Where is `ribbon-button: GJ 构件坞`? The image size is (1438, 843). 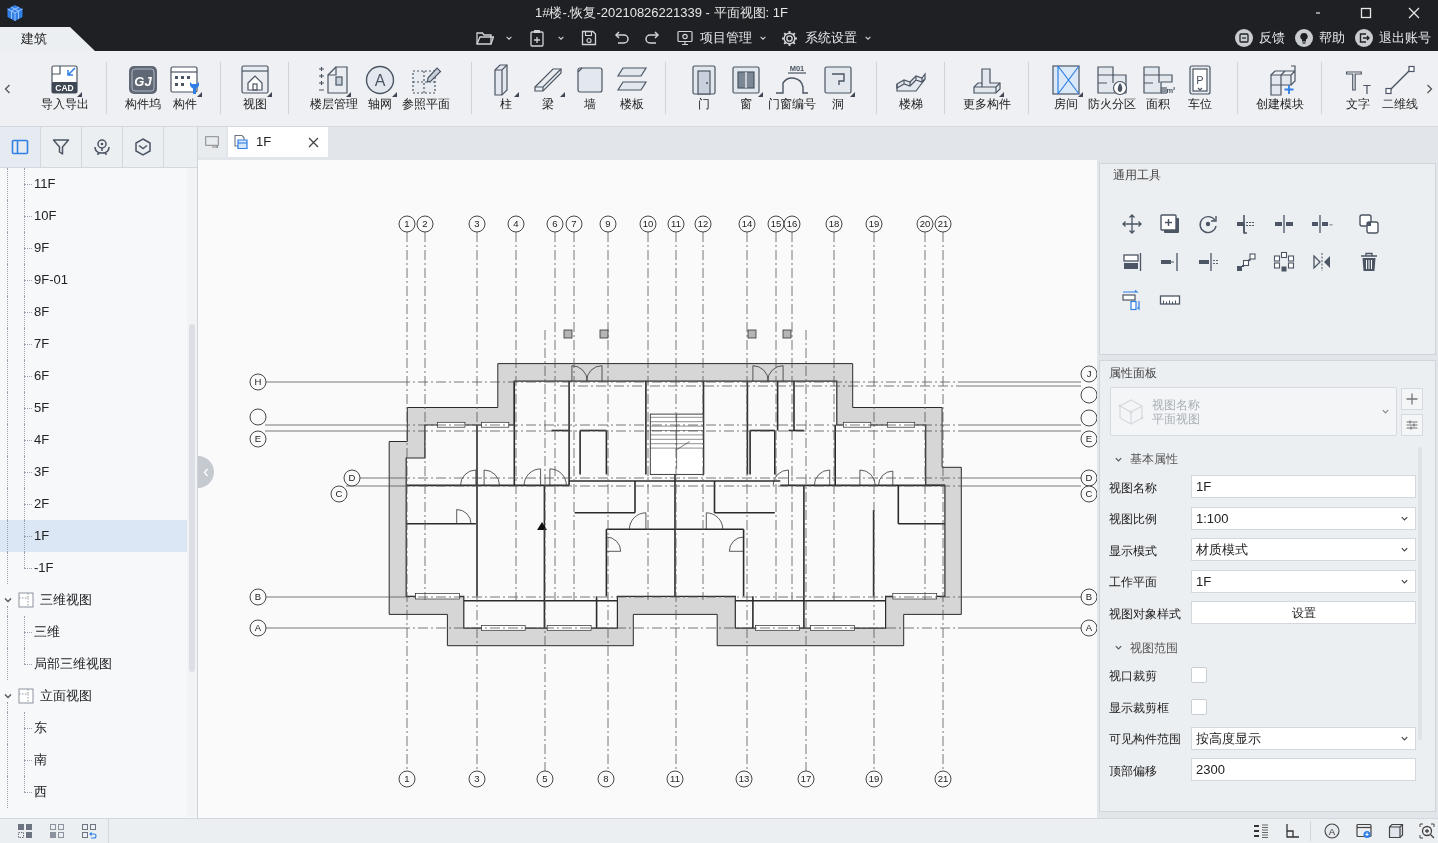
ribbon-button: GJ 构件坞 is located at coordinates (142, 94).